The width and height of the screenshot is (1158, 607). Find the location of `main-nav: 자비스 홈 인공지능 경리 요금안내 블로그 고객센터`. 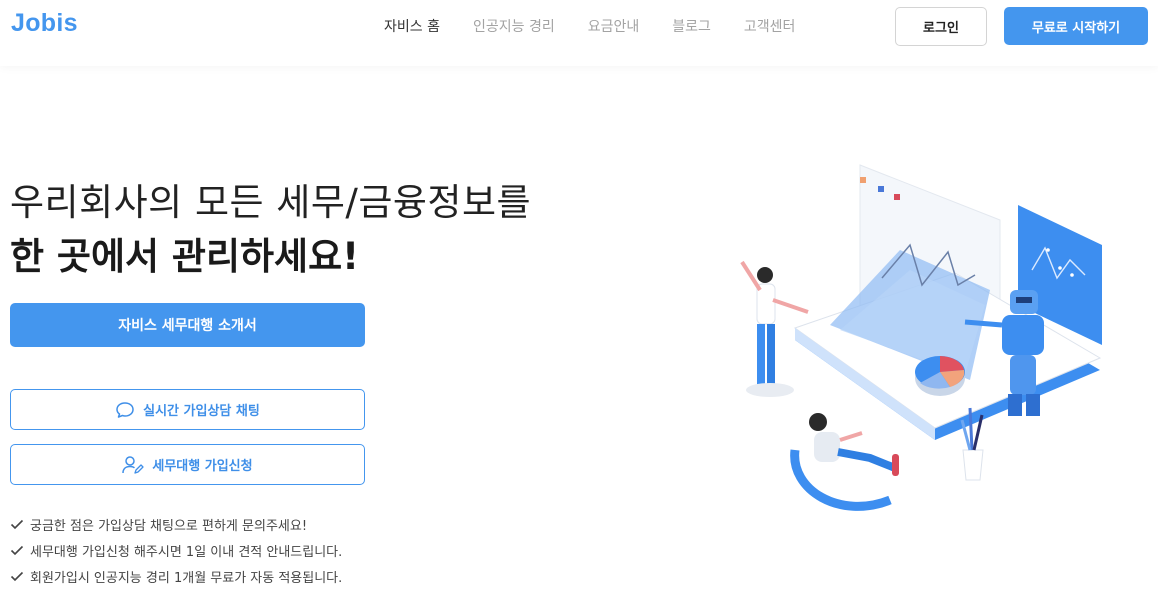

main-nav: 자비스 홈 인공지능 경리 요금안내 블로그 고객센터 is located at coordinates (606, 26).